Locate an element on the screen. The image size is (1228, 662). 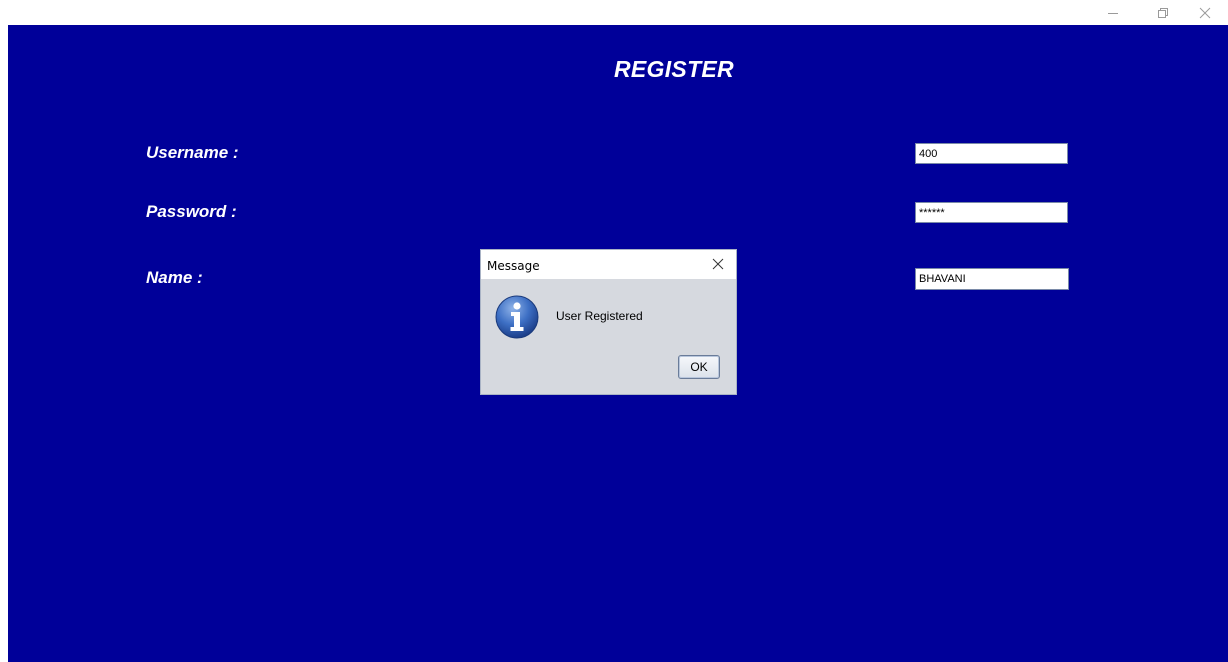
dialog-close-button is located at coordinates (718, 264).